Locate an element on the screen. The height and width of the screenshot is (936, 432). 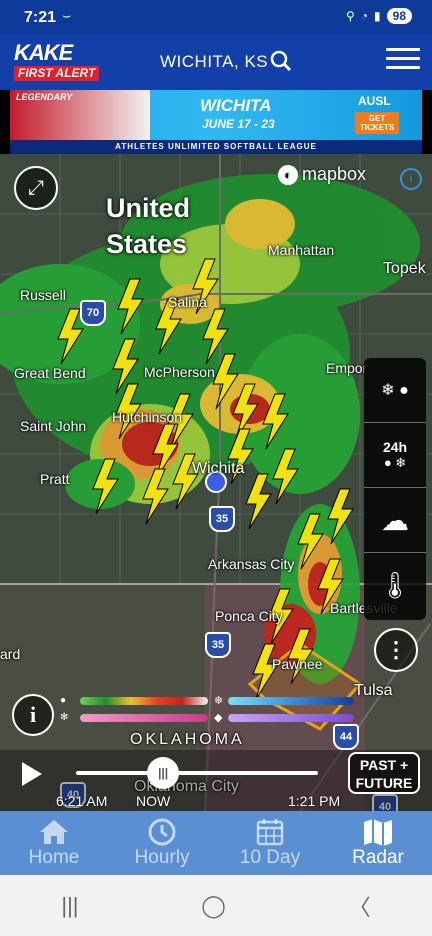
ad-get-tickets-button: GET TICKETS is located at coordinates (377, 123).